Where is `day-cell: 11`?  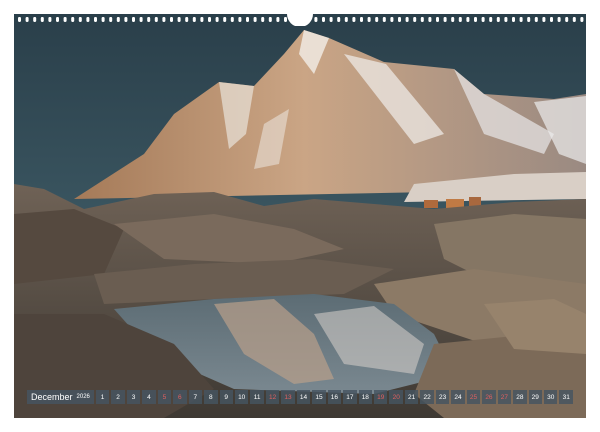
day-cell: 11 is located at coordinates (257, 397).